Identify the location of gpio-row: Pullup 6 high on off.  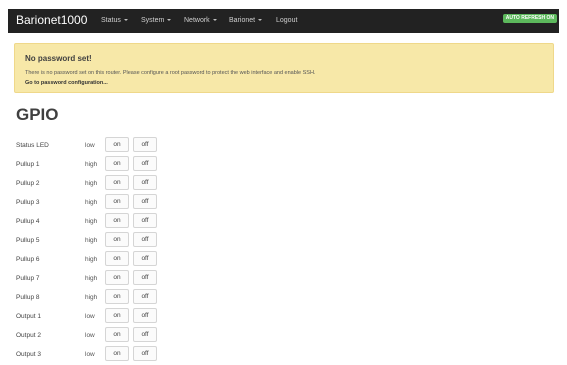
(283, 260).